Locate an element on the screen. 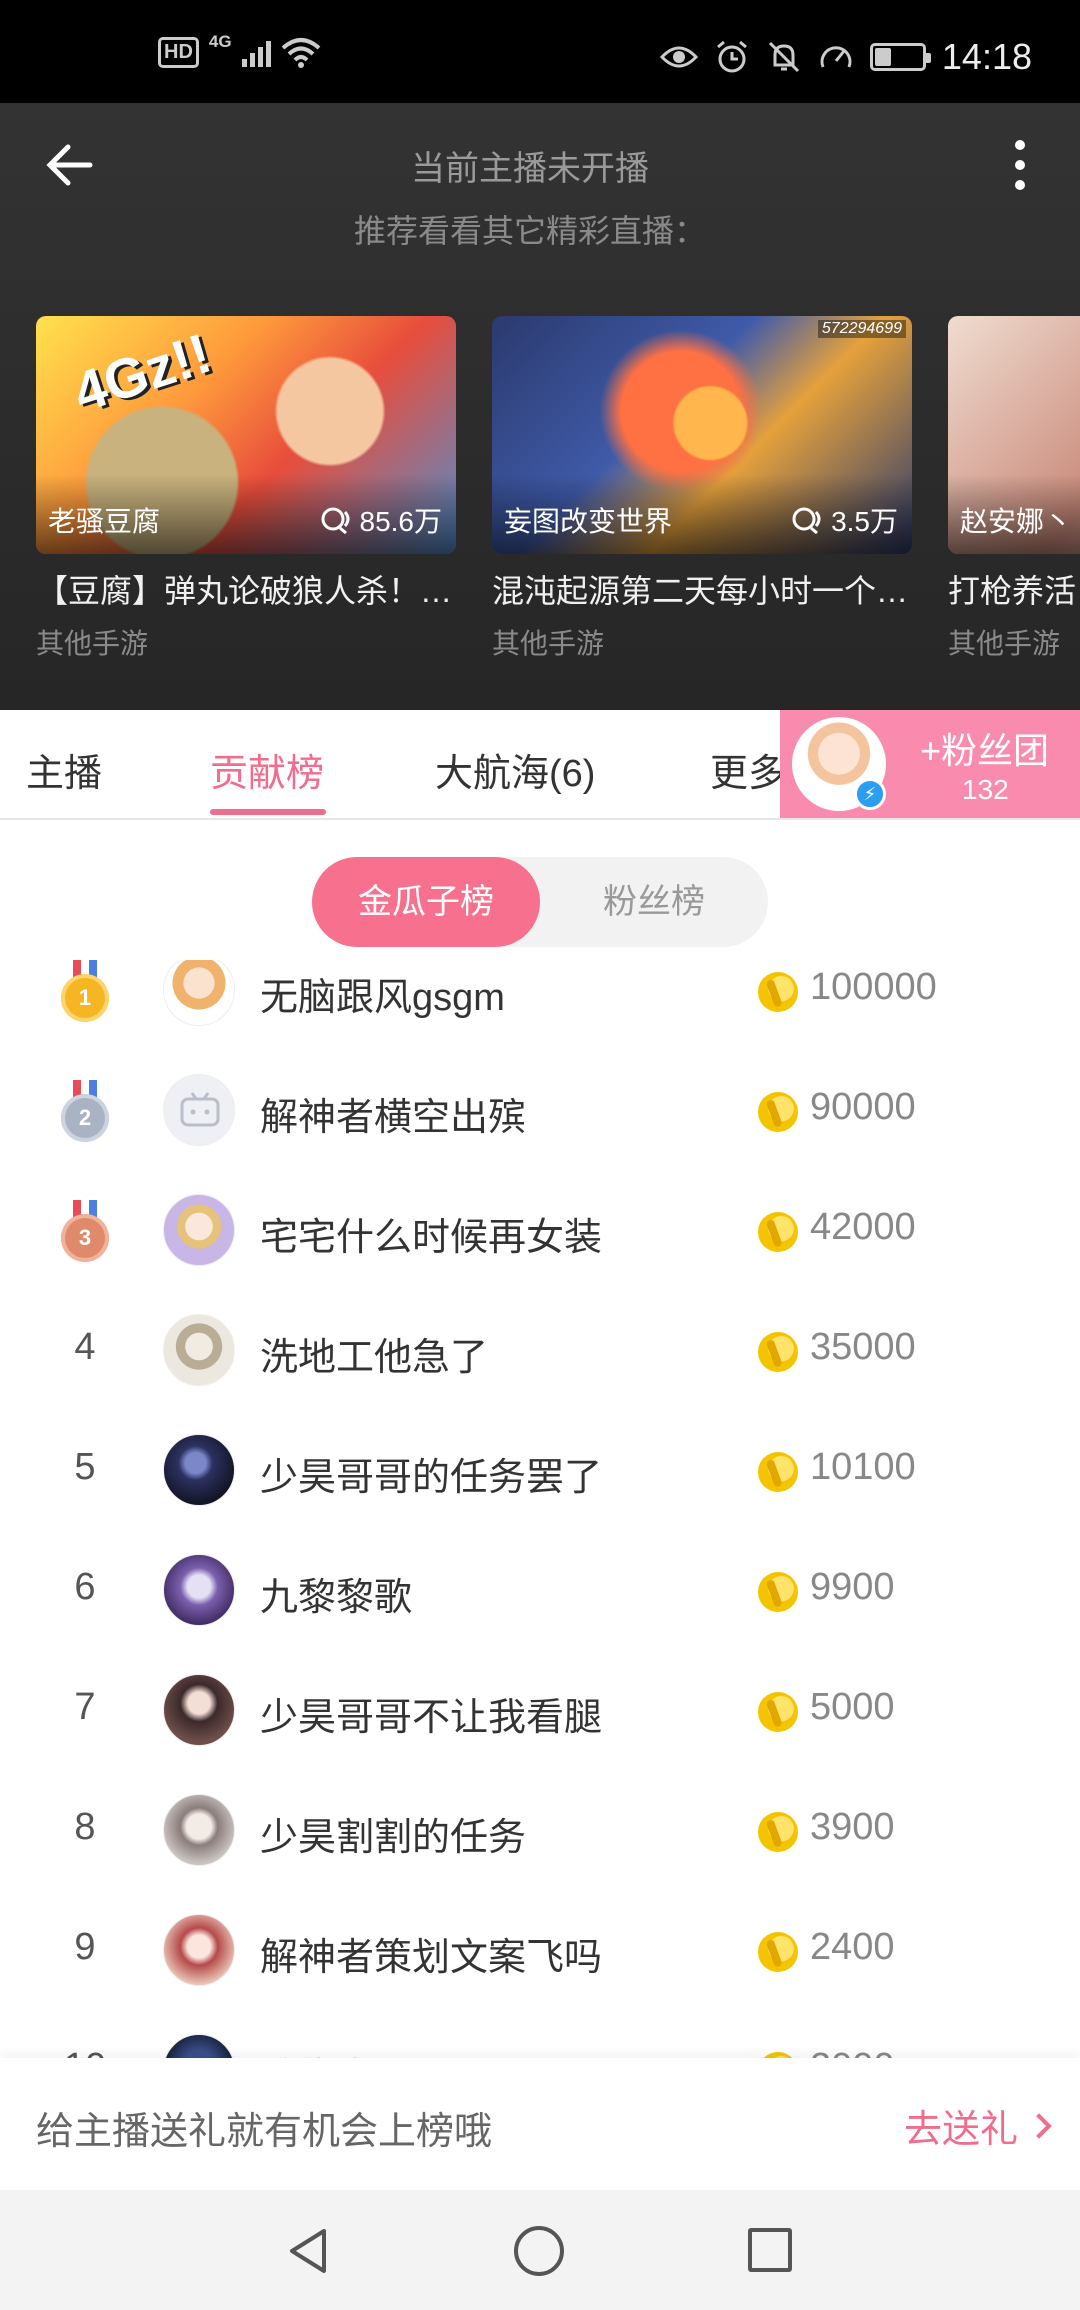  user-name: 洗地工他急了 is located at coordinates (374, 1353).